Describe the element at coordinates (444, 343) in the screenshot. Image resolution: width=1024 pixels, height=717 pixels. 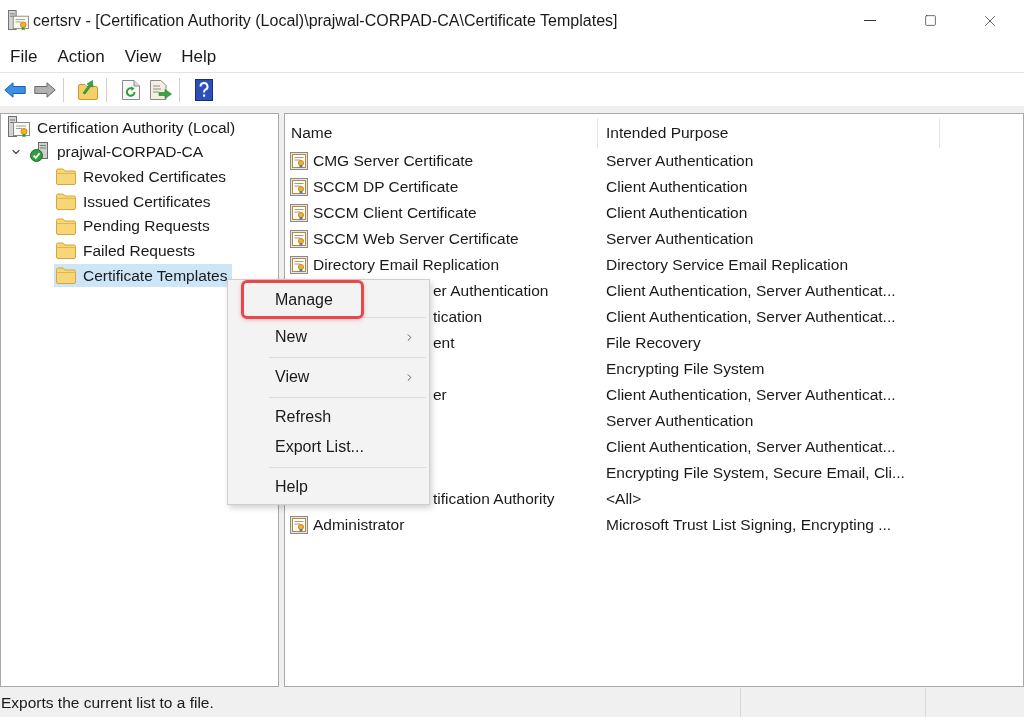
I see `template-name: ent` at that location.